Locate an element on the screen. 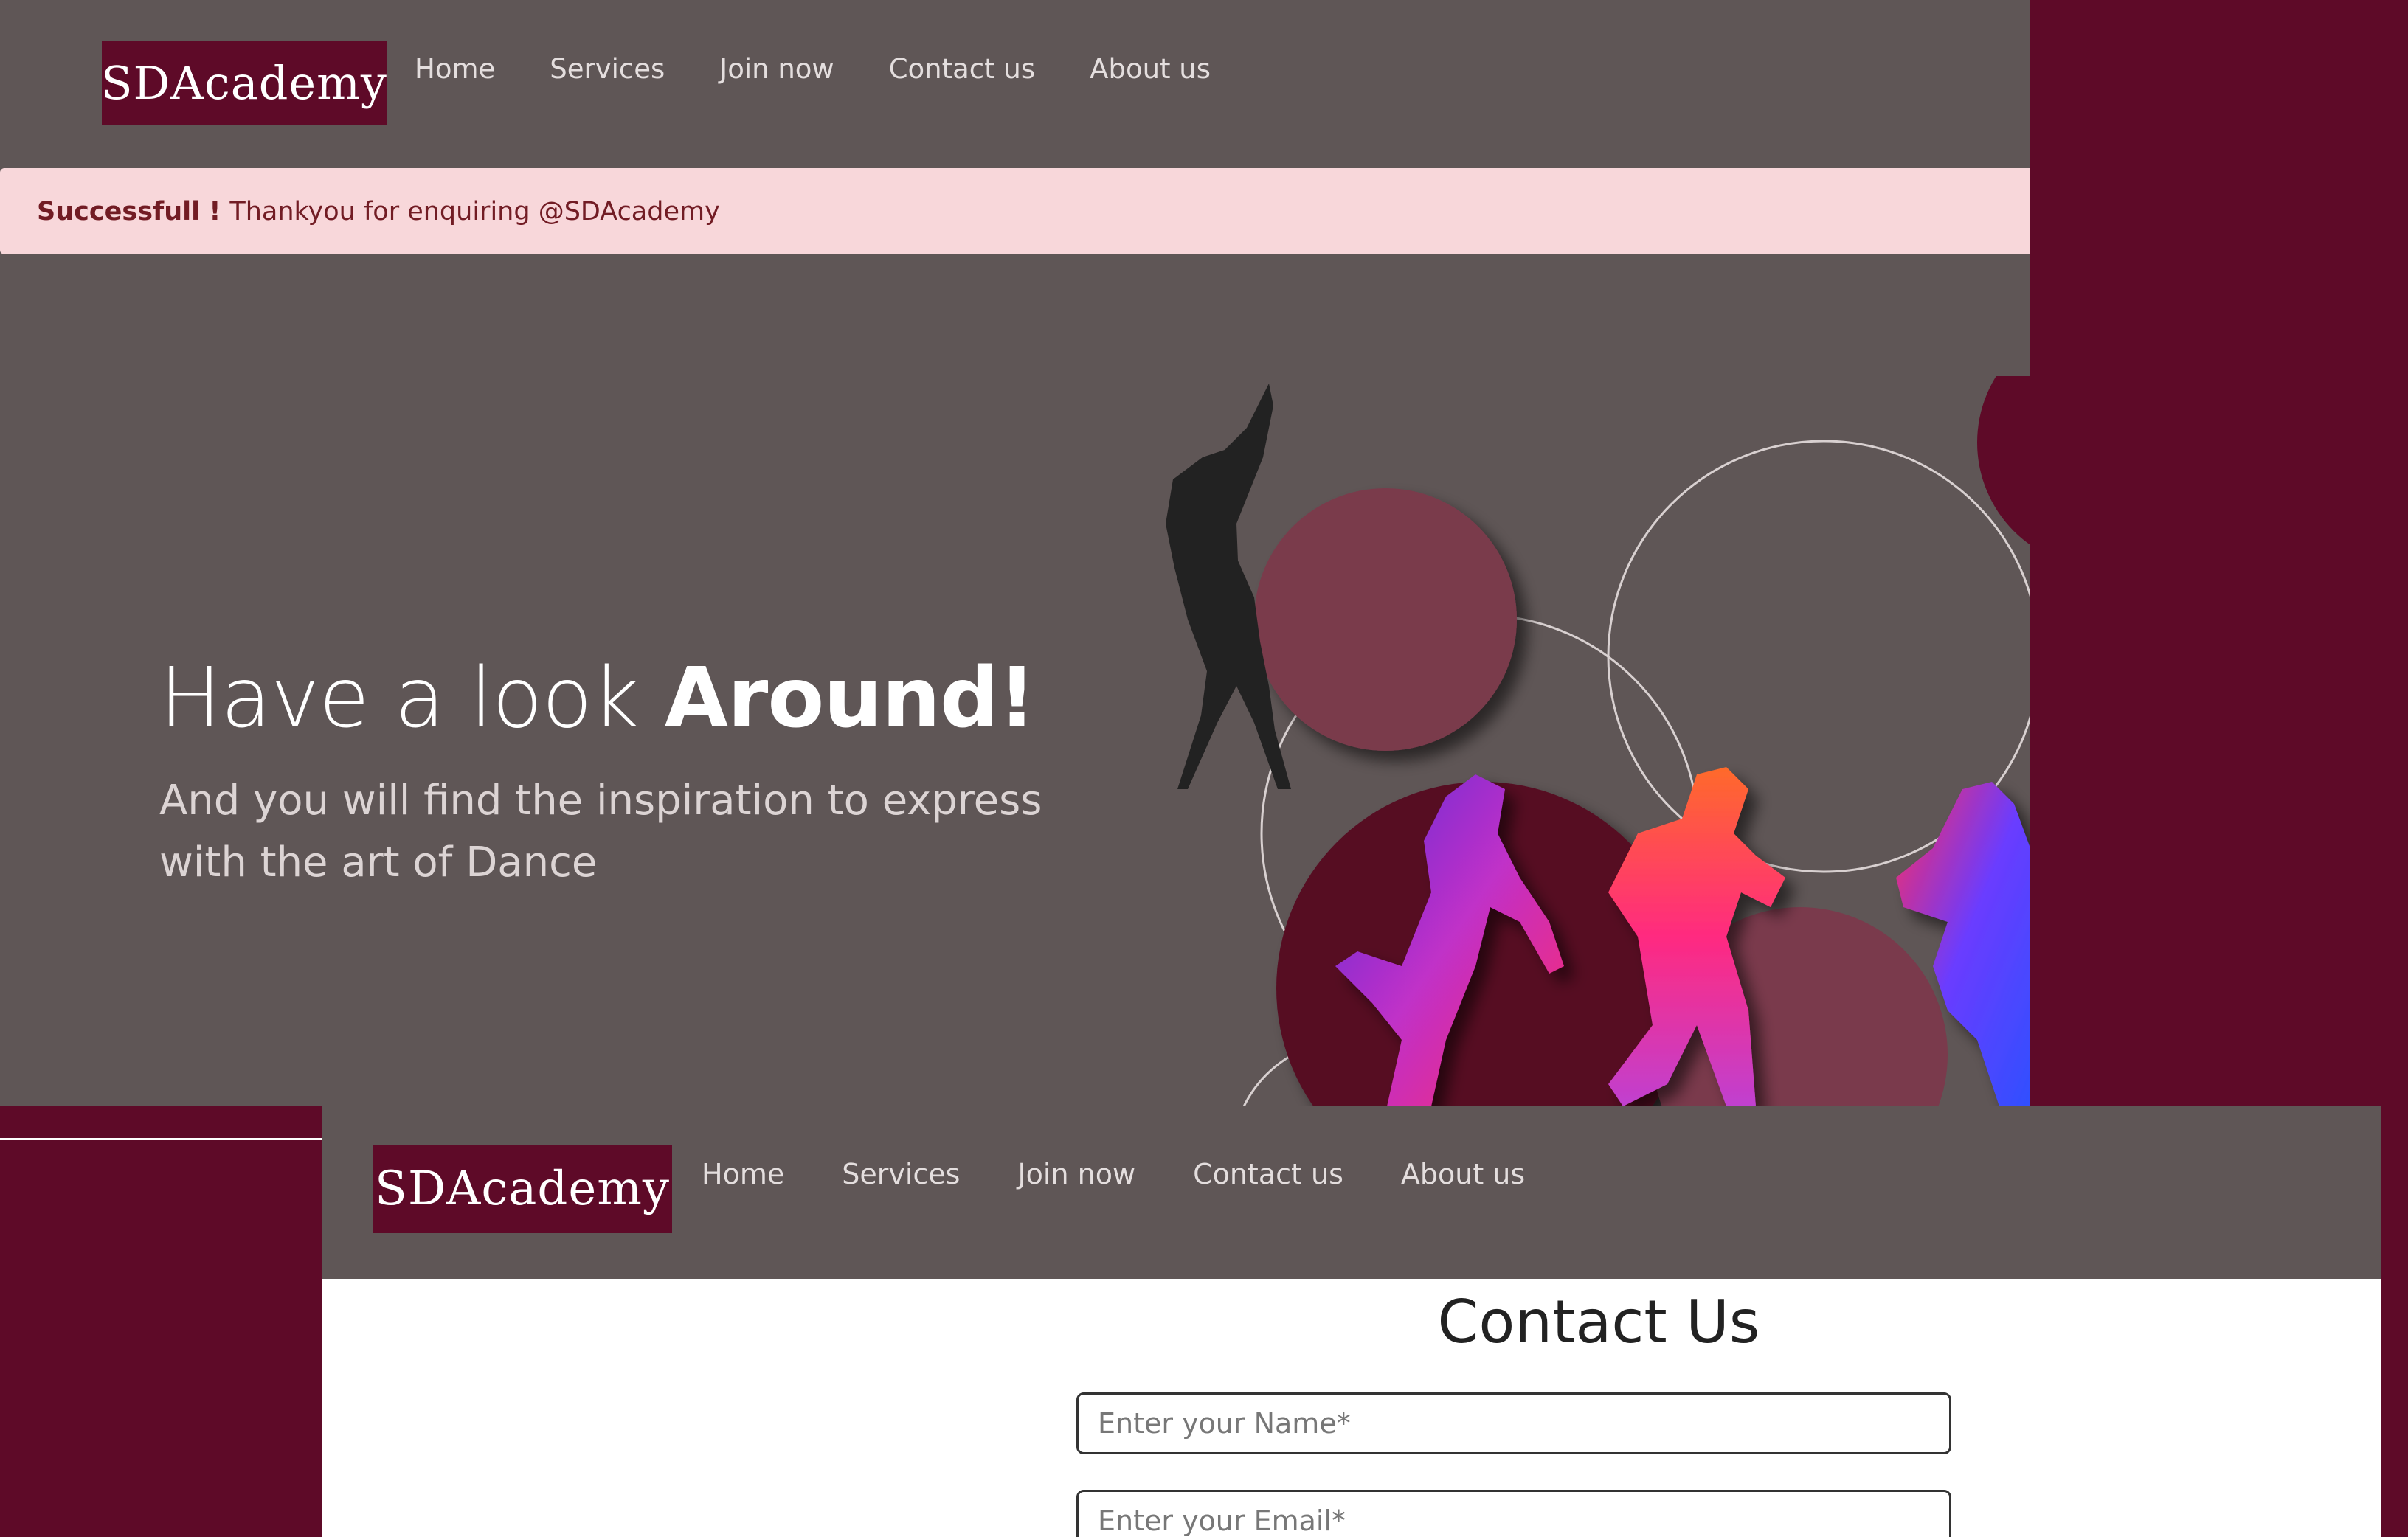 The image size is (2408, 1537). name-input is located at coordinates (1514, 1423).